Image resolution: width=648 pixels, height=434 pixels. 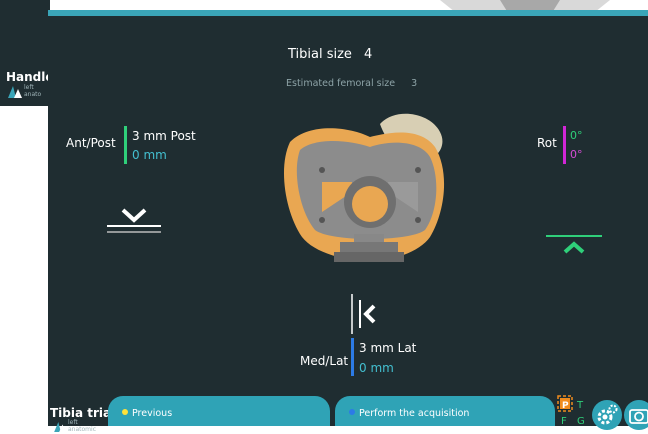 What do you see at coordinates (149, 155) in the screenshot?
I see `ant-post-reference-value: 0 mm` at bounding box center [149, 155].